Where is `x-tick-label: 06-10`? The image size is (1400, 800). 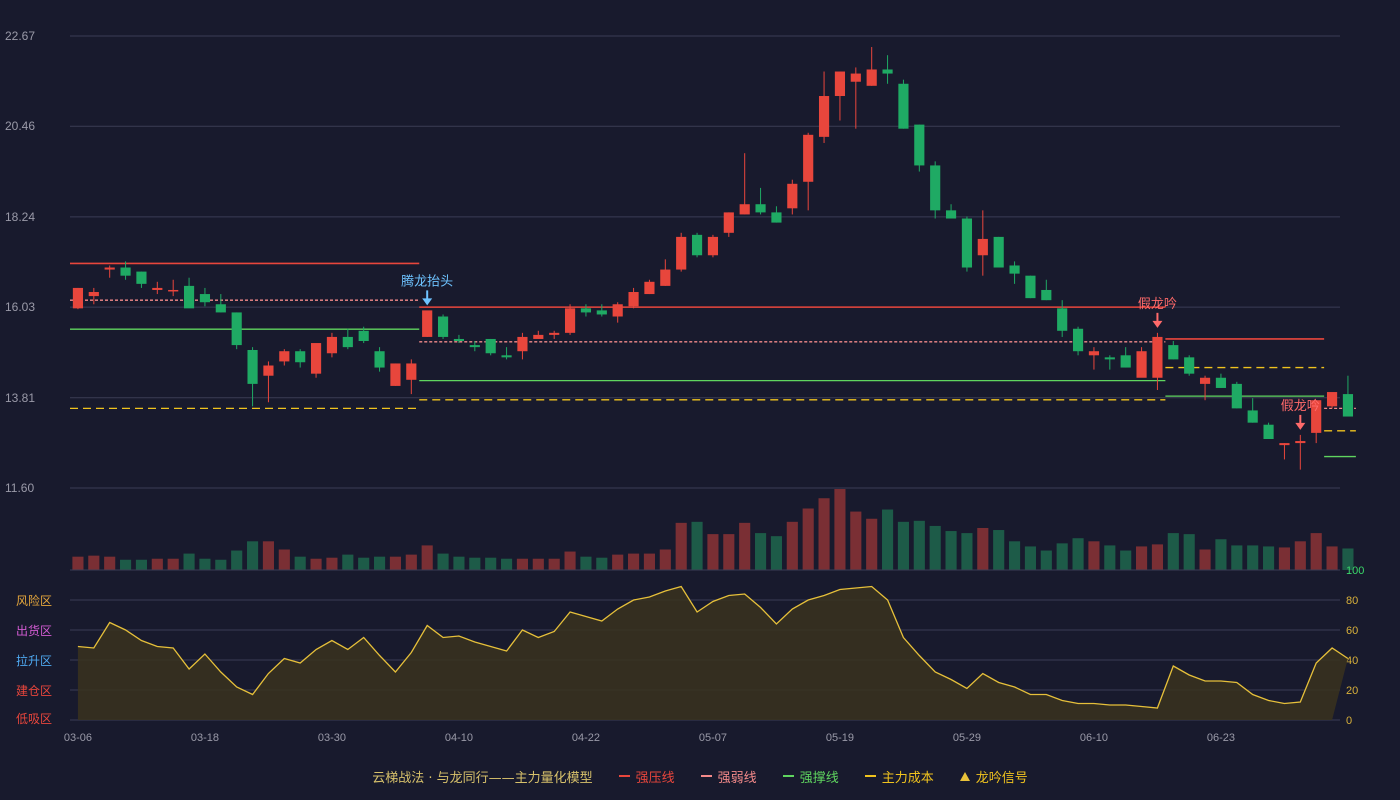
x-tick-label: 06-10 is located at coordinates (1094, 738).